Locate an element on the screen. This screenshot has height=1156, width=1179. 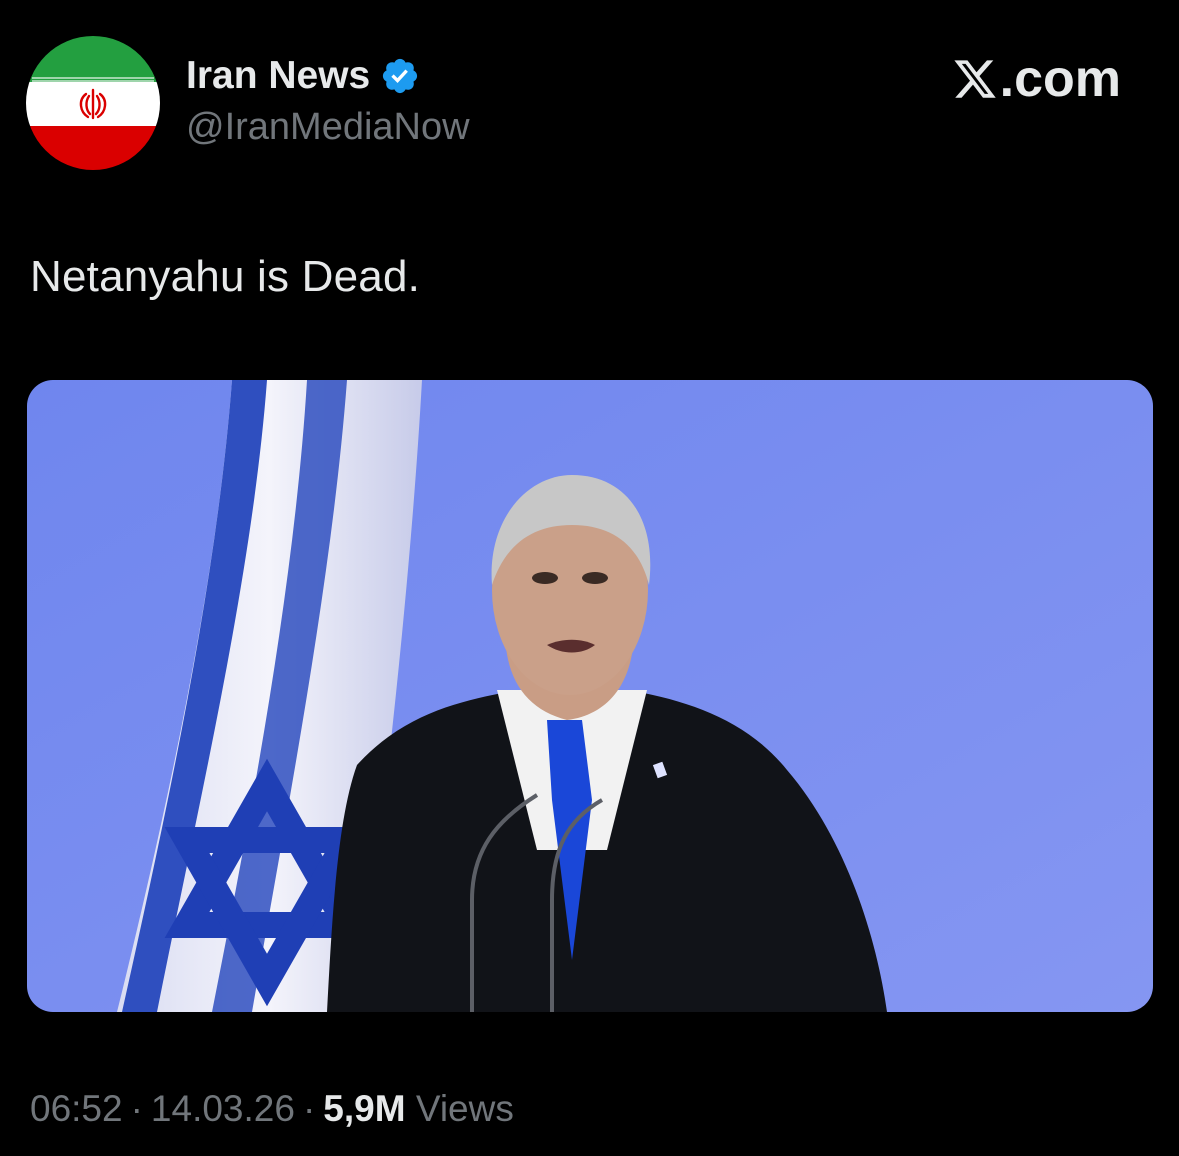
views-label: Views is located at coordinates (464, 1108).